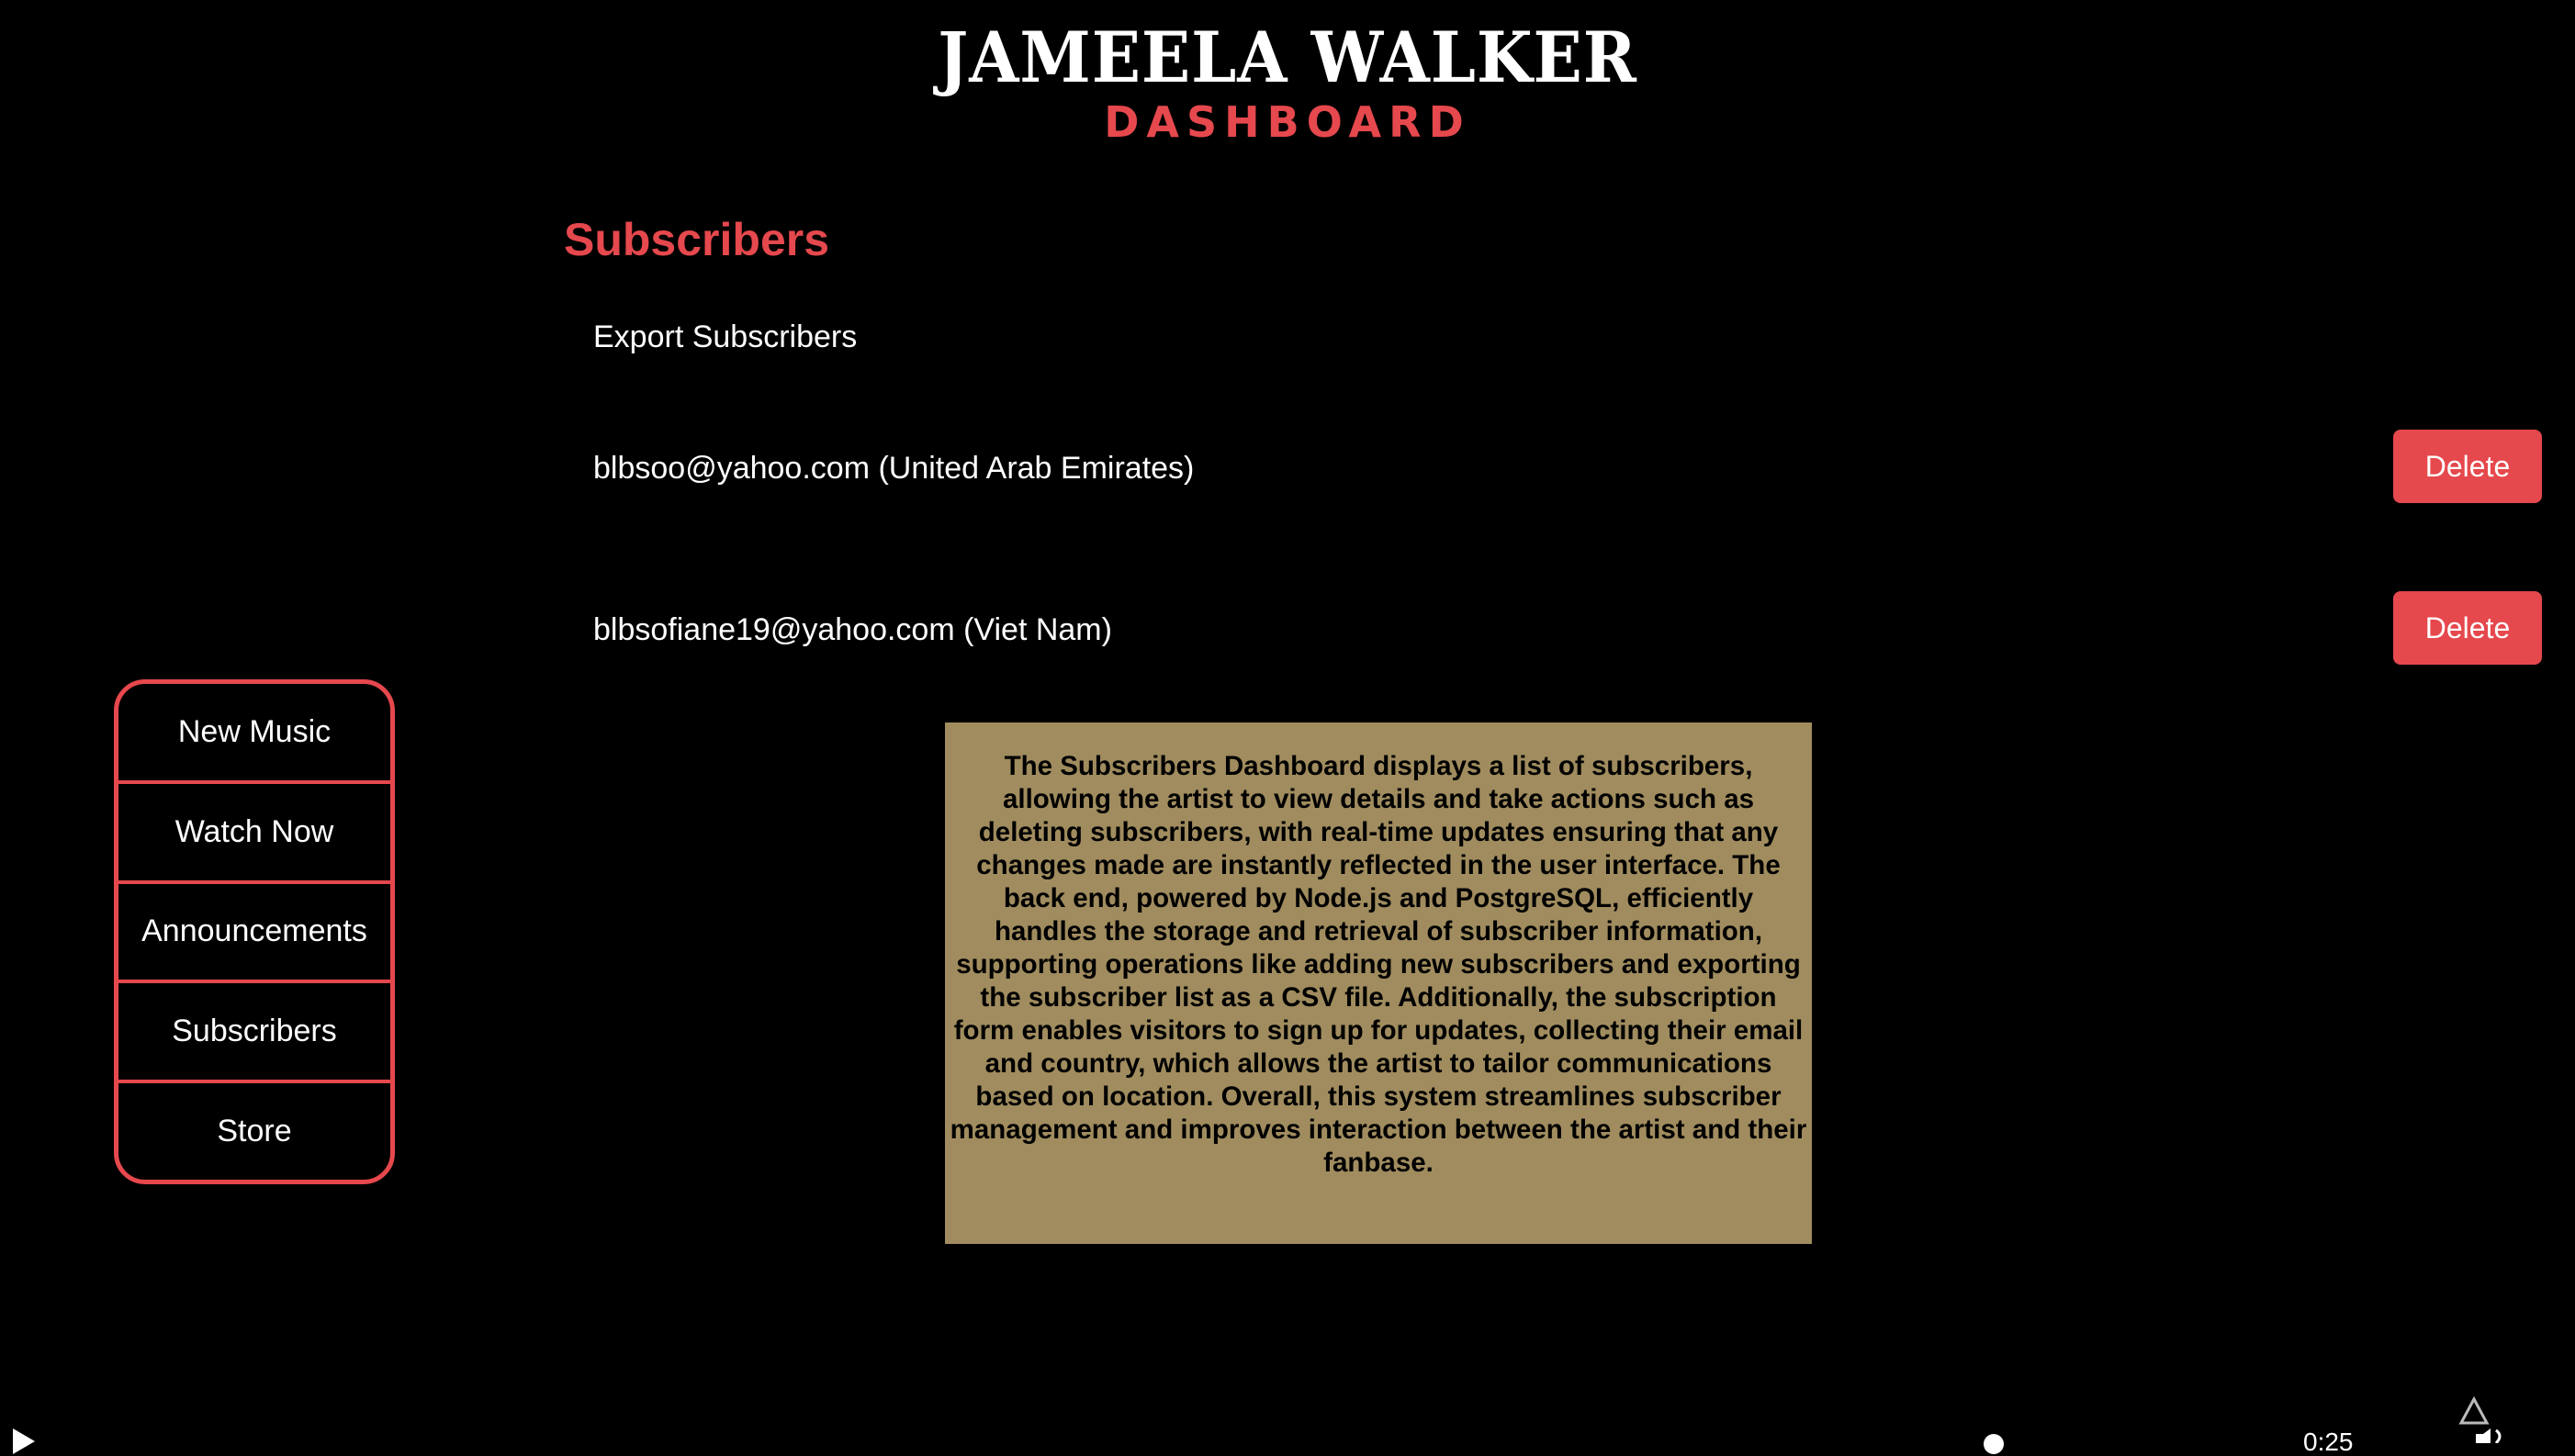  What do you see at coordinates (24, 1441) in the screenshot?
I see `play-icon` at bounding box center [24, 1441].